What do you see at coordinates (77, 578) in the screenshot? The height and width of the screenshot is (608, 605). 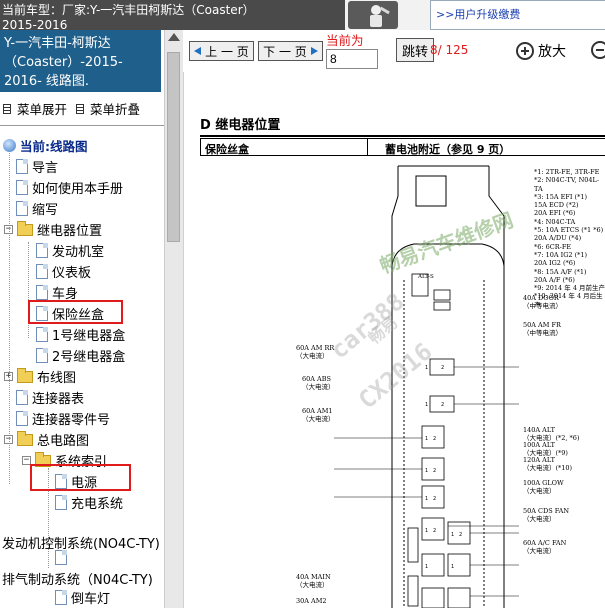 I see `tree-item-exhaust-brake: 排气制动系统（N04C-TY)` at bounding box center [77, 578].